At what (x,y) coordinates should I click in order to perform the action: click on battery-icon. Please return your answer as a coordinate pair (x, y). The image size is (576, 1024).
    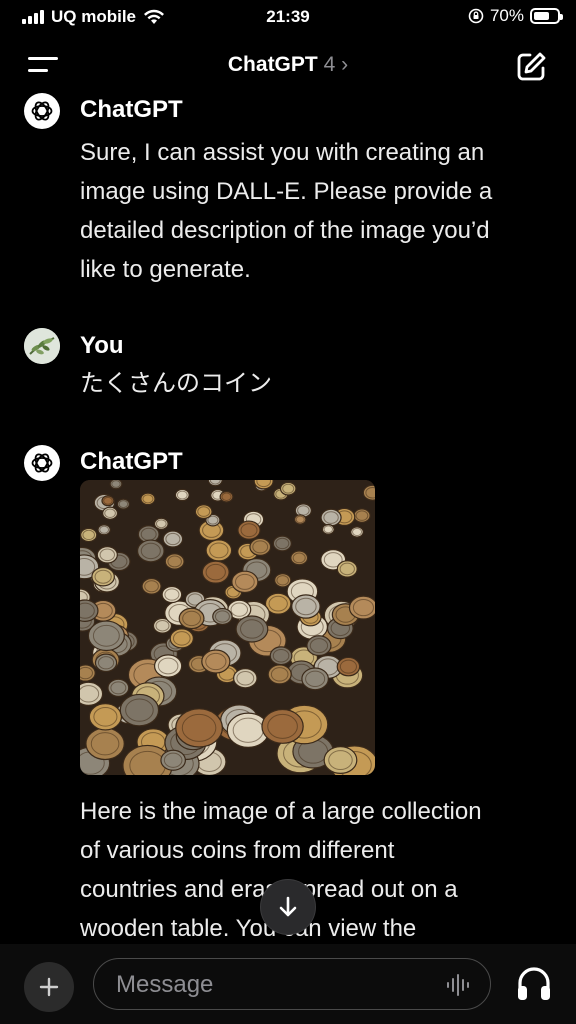
    Looking at the image, I should click on (546, 16).